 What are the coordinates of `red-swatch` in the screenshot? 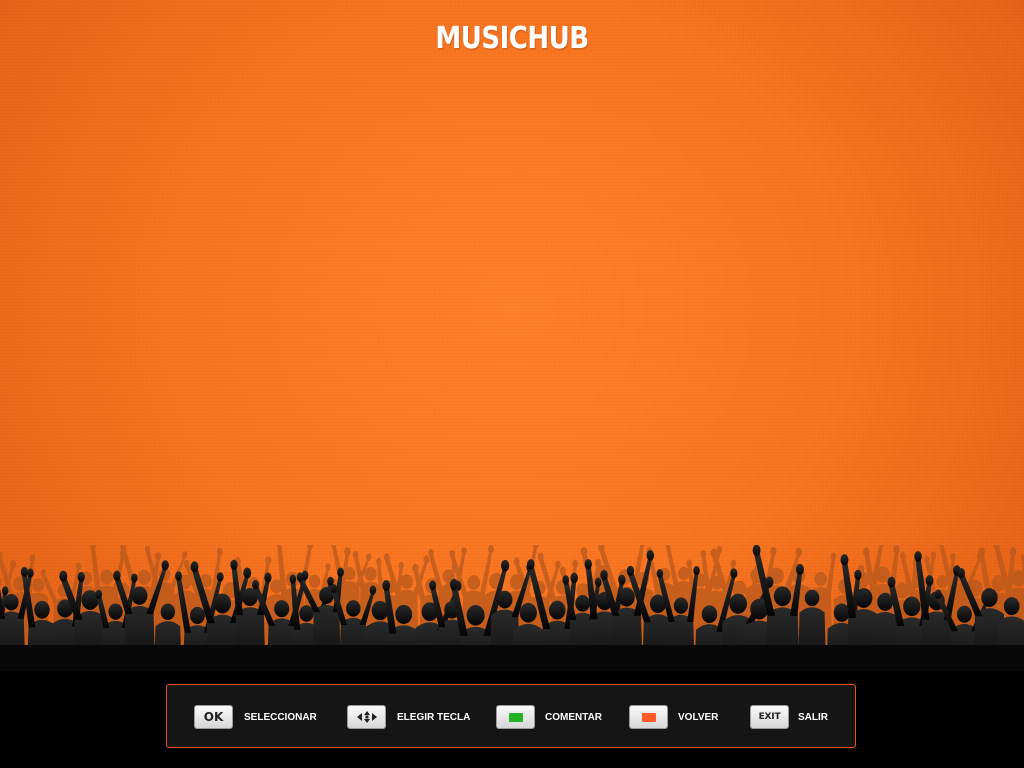 It's located at (648, 717).